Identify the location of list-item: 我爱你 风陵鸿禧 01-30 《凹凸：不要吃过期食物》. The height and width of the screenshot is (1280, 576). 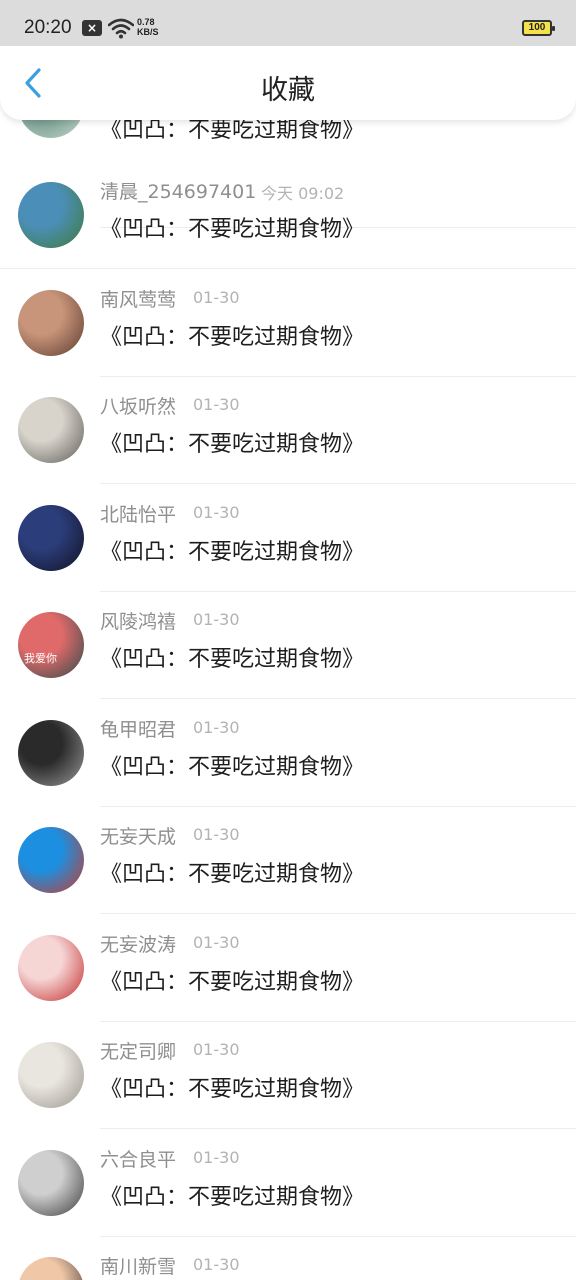
(288, 645).